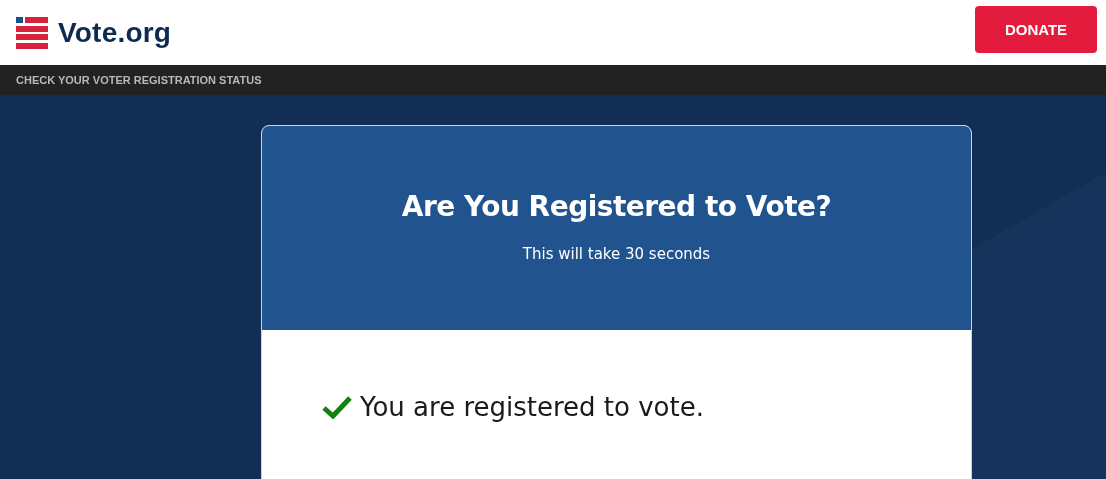 This screenshot has height=479, width=1106. Describe the element at coordinates (616, 254) in the screenshot. I see `card-subtitle: This will take 30 seconds` at that location.